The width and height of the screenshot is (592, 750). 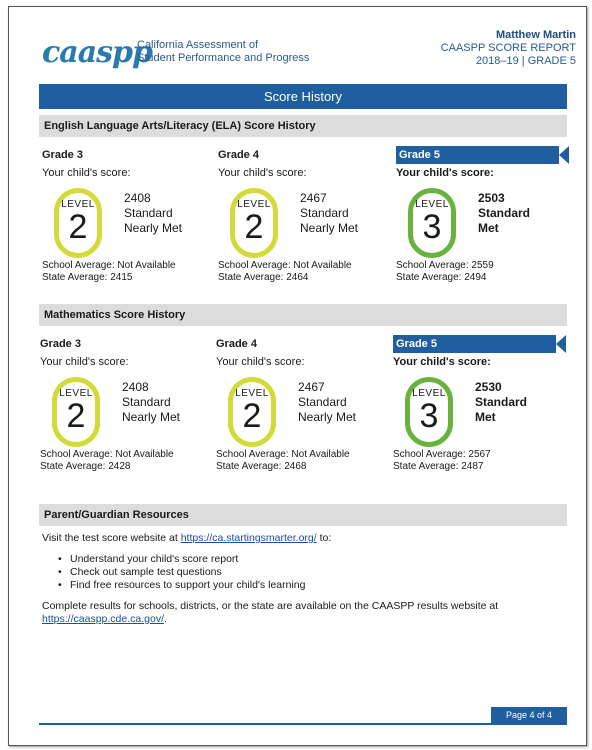 I want to click on math-section-title: Mathematics Score History, so click(x=303, y=315).